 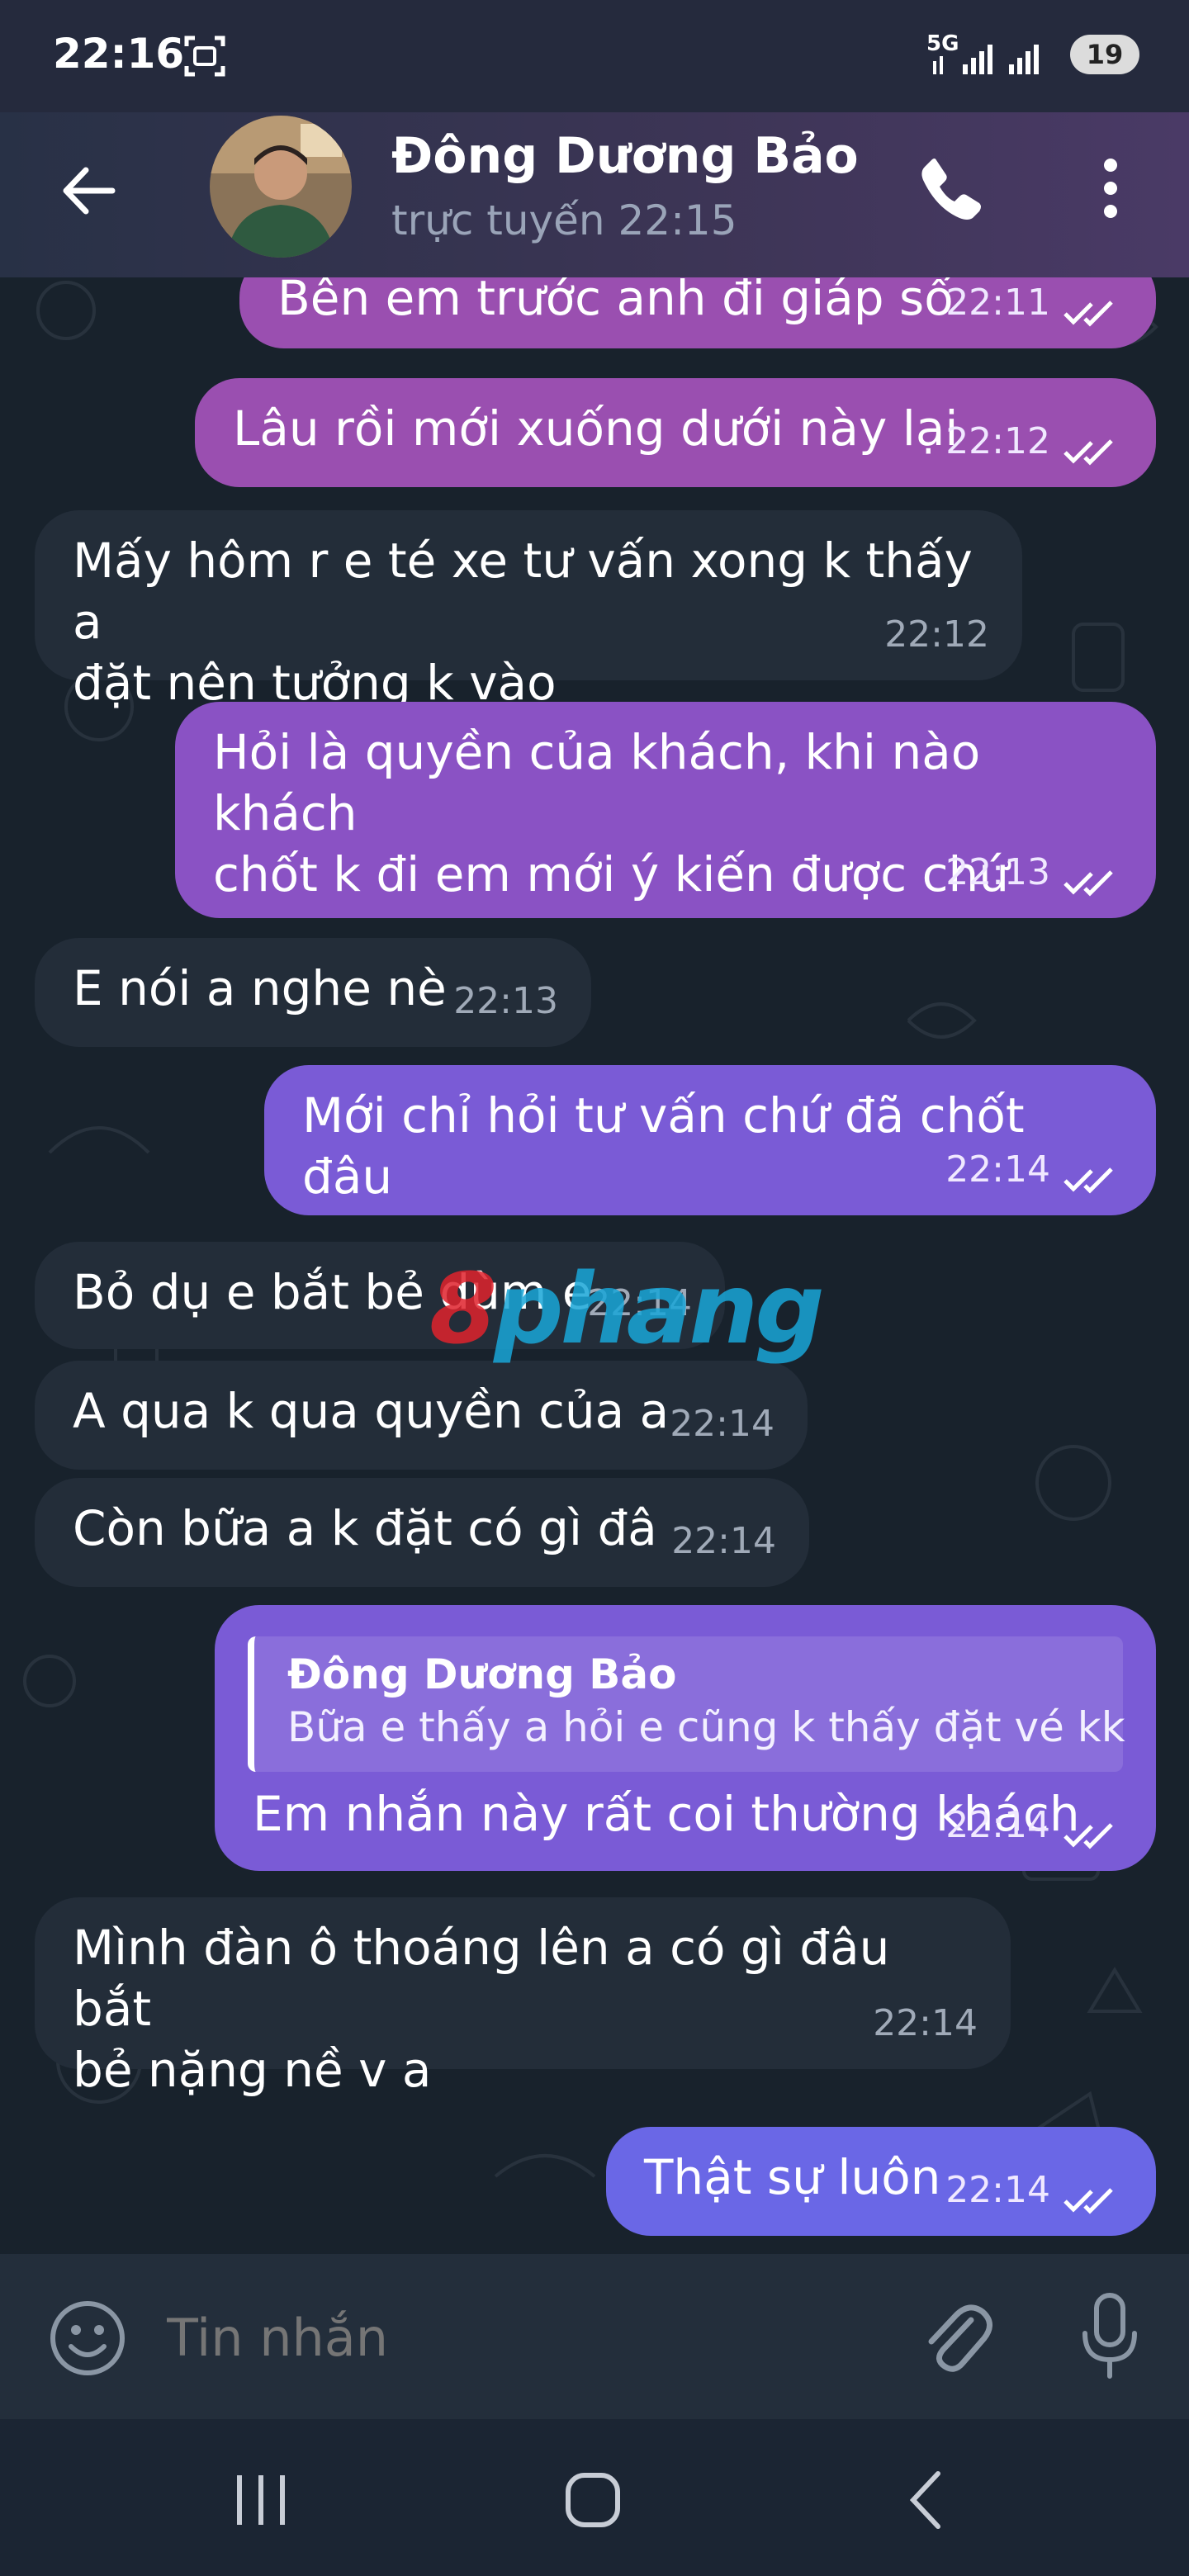 What do you see at coordinates (365, 1528) in the screenshot?
I see `message-text: Còn bữa a k đặt có gì đâ` at bounding box center [365, 1528].